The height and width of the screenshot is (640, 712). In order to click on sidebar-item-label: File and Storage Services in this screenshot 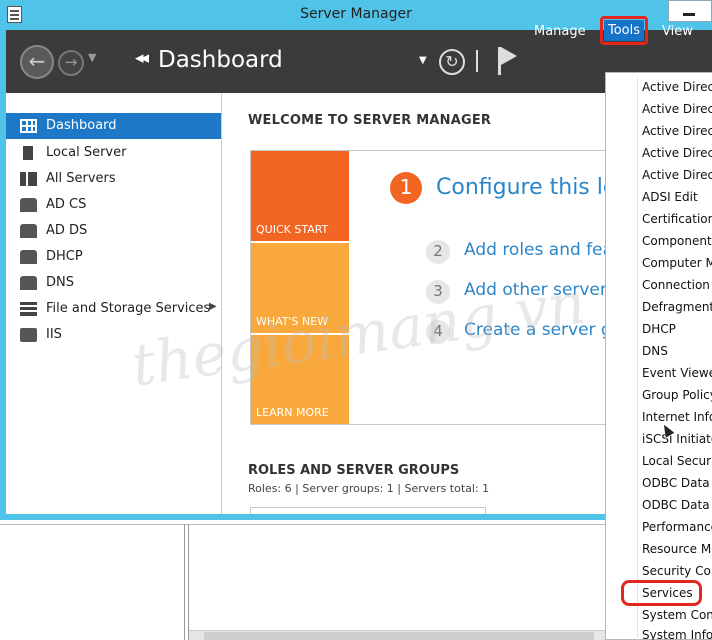, I will do `click(128, 308)`.